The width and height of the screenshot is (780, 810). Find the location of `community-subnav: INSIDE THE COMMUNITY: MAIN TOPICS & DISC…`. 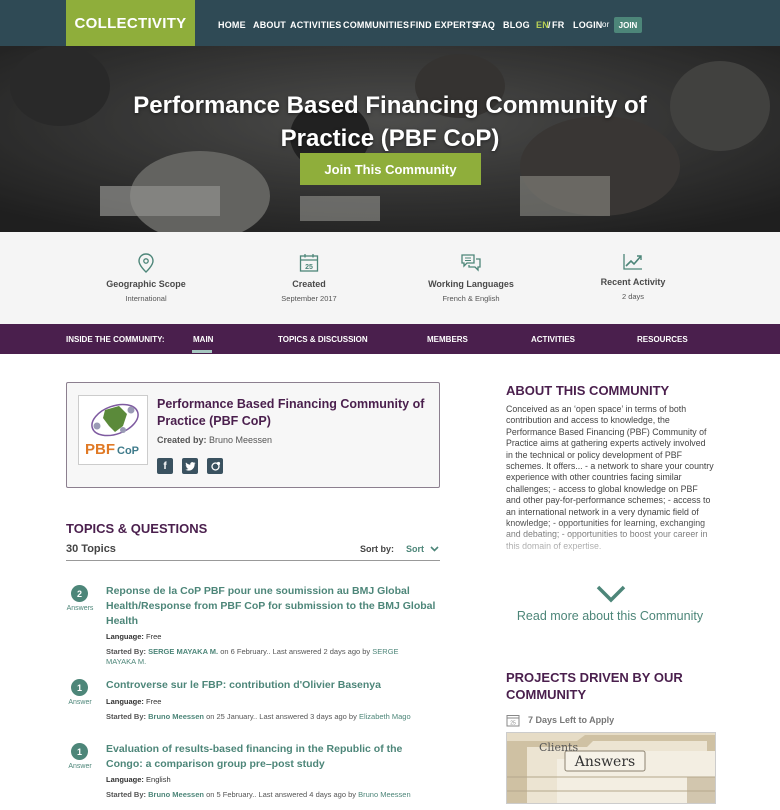

community-subnav: INSIDE THE COMMUNITY: MAIN TOPICS & DISC… is located at coordinates (390, 339).